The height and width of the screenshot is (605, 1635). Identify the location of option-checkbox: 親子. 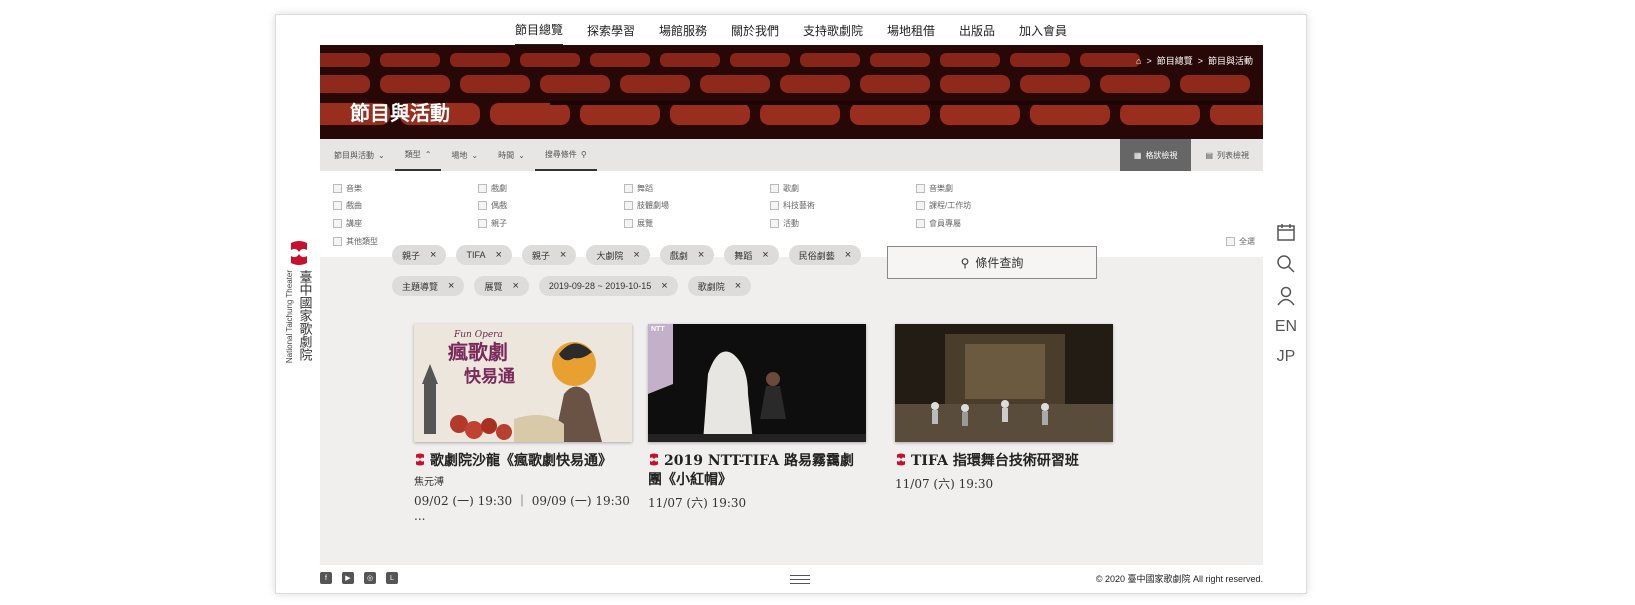
(492, 223).